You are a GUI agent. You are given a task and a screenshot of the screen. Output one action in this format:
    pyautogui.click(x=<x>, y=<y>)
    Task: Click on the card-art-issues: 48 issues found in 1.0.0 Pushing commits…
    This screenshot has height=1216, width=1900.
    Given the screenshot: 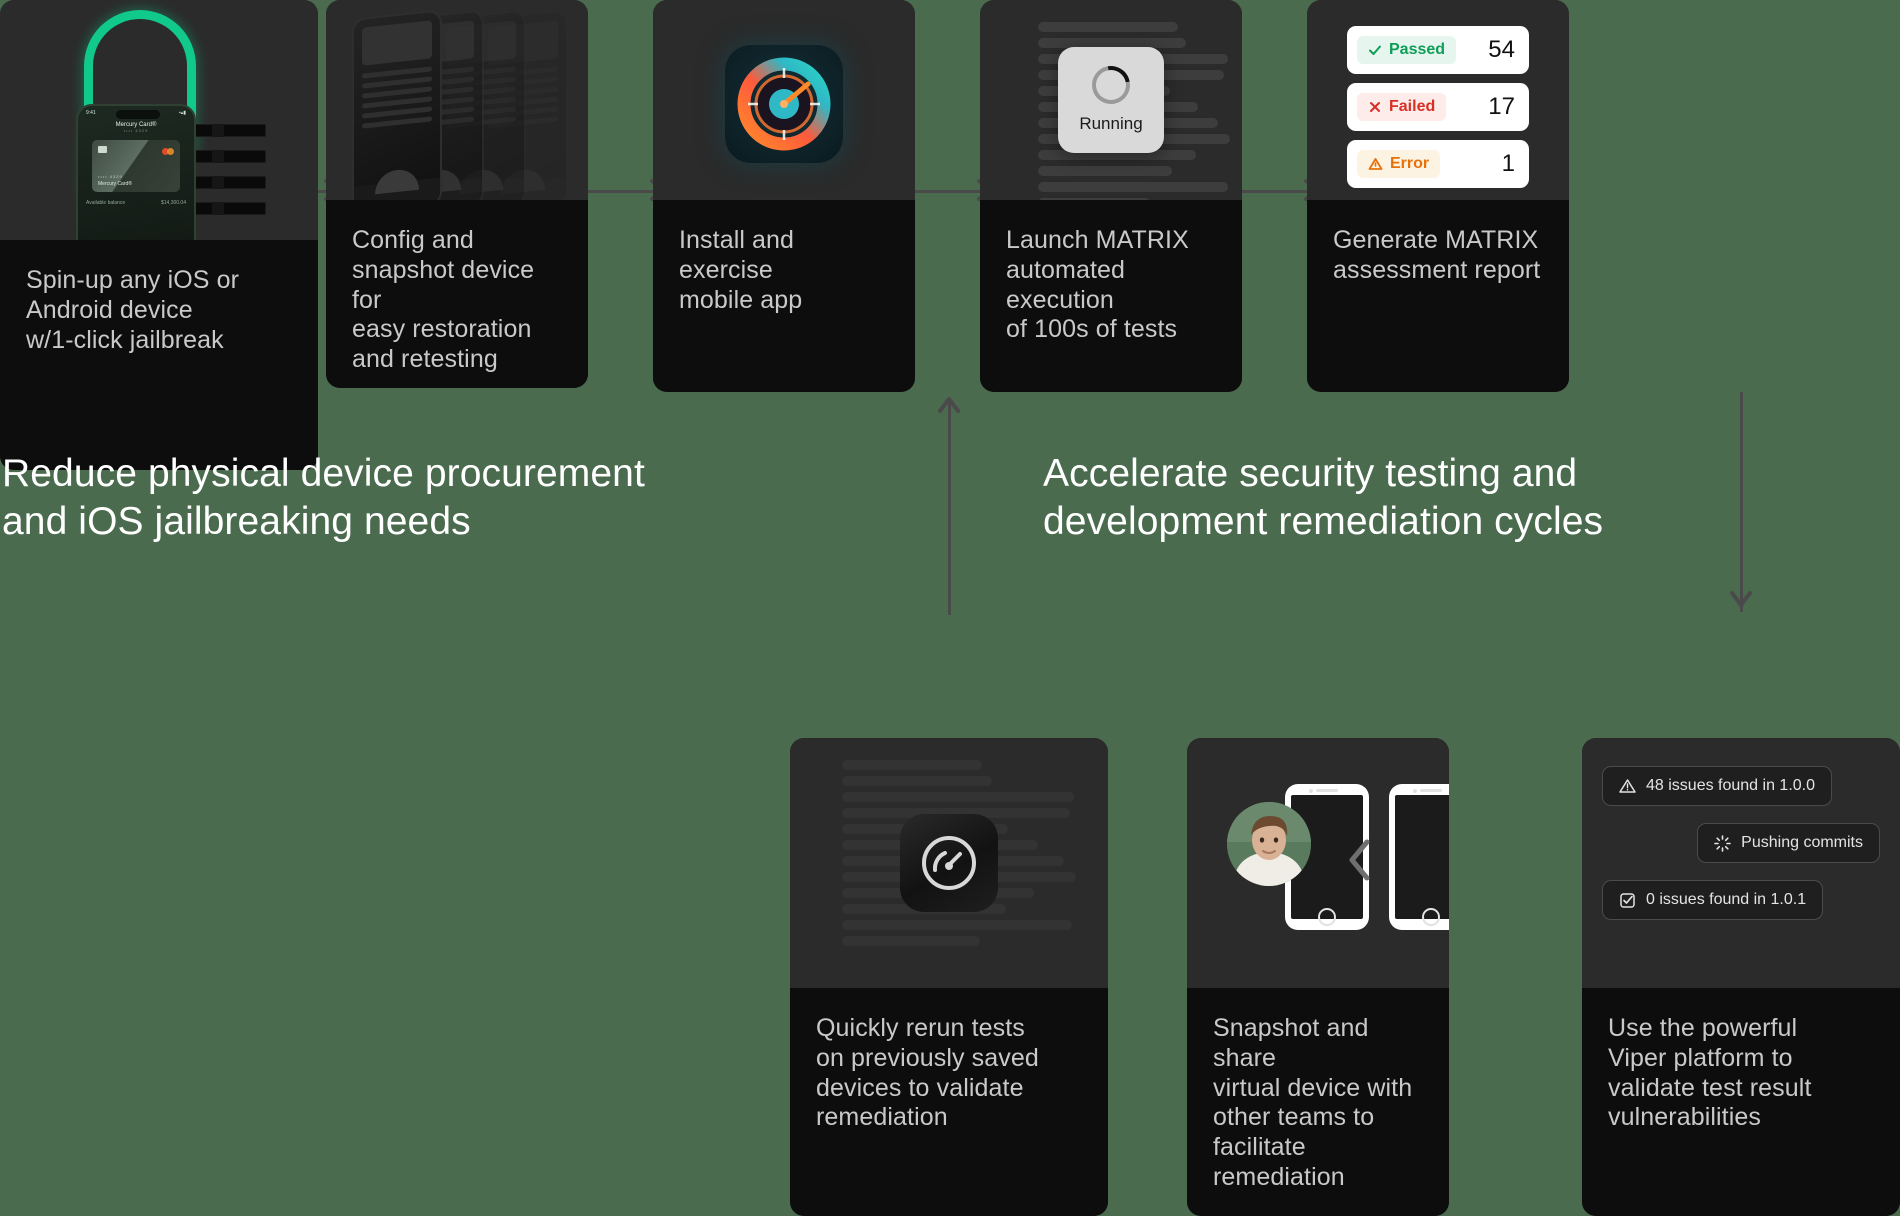 What is the action you would take?
    pyautogui.click(x=1741, y=863)
    